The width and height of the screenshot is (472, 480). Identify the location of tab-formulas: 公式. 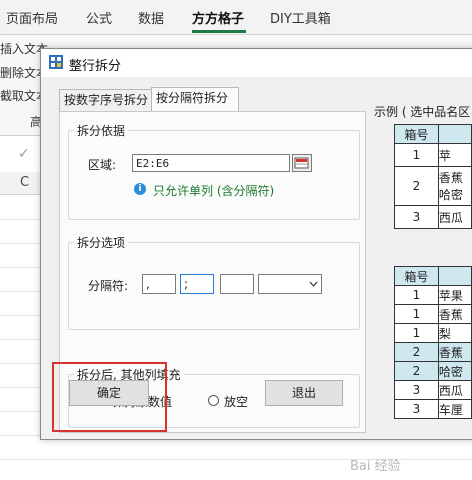
(99, 17).